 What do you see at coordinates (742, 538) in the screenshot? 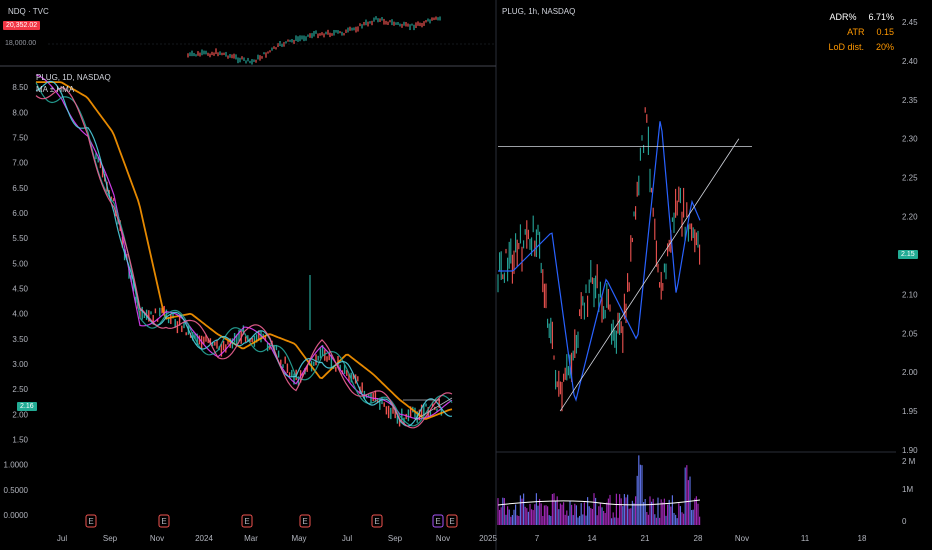
I see `xtick-right: Nov` at bounding box center [742, 538].